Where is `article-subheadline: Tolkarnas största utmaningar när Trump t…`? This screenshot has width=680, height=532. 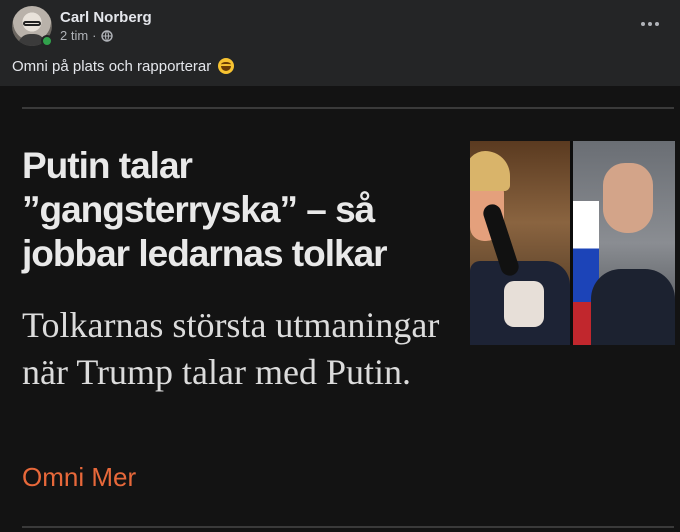
article-subheadline: Tolkarnas största utmaningar när Trump t… is located at coordinates (231, 348).